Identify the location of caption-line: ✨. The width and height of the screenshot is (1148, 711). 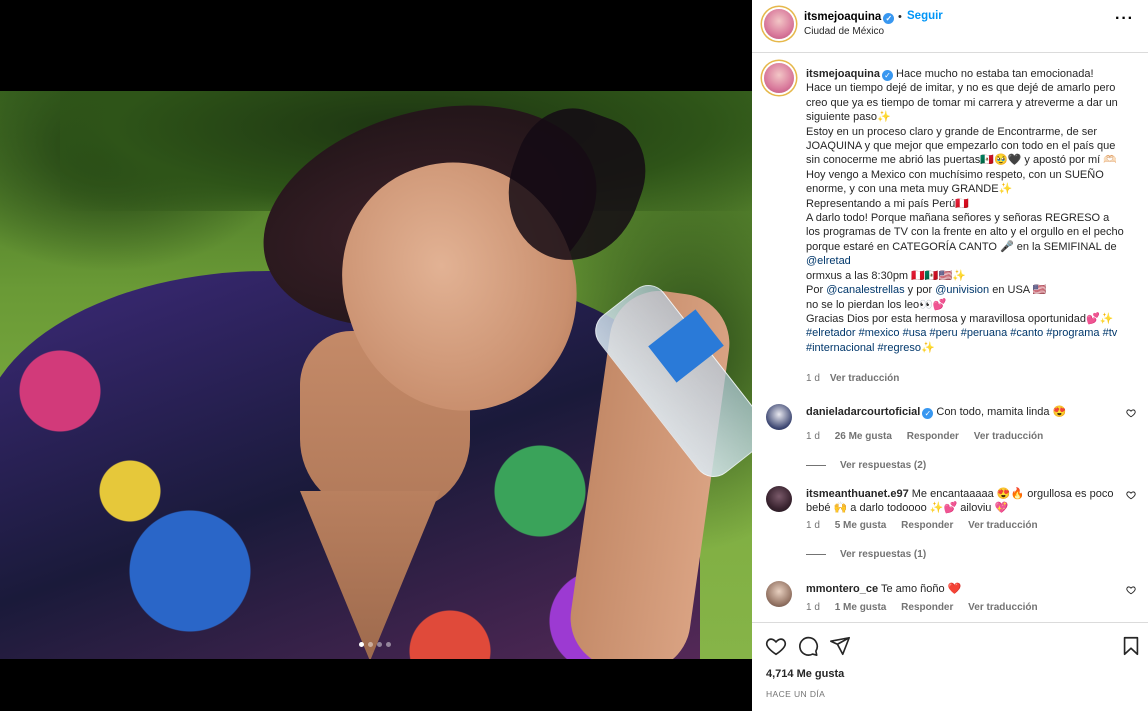
(927, 347).